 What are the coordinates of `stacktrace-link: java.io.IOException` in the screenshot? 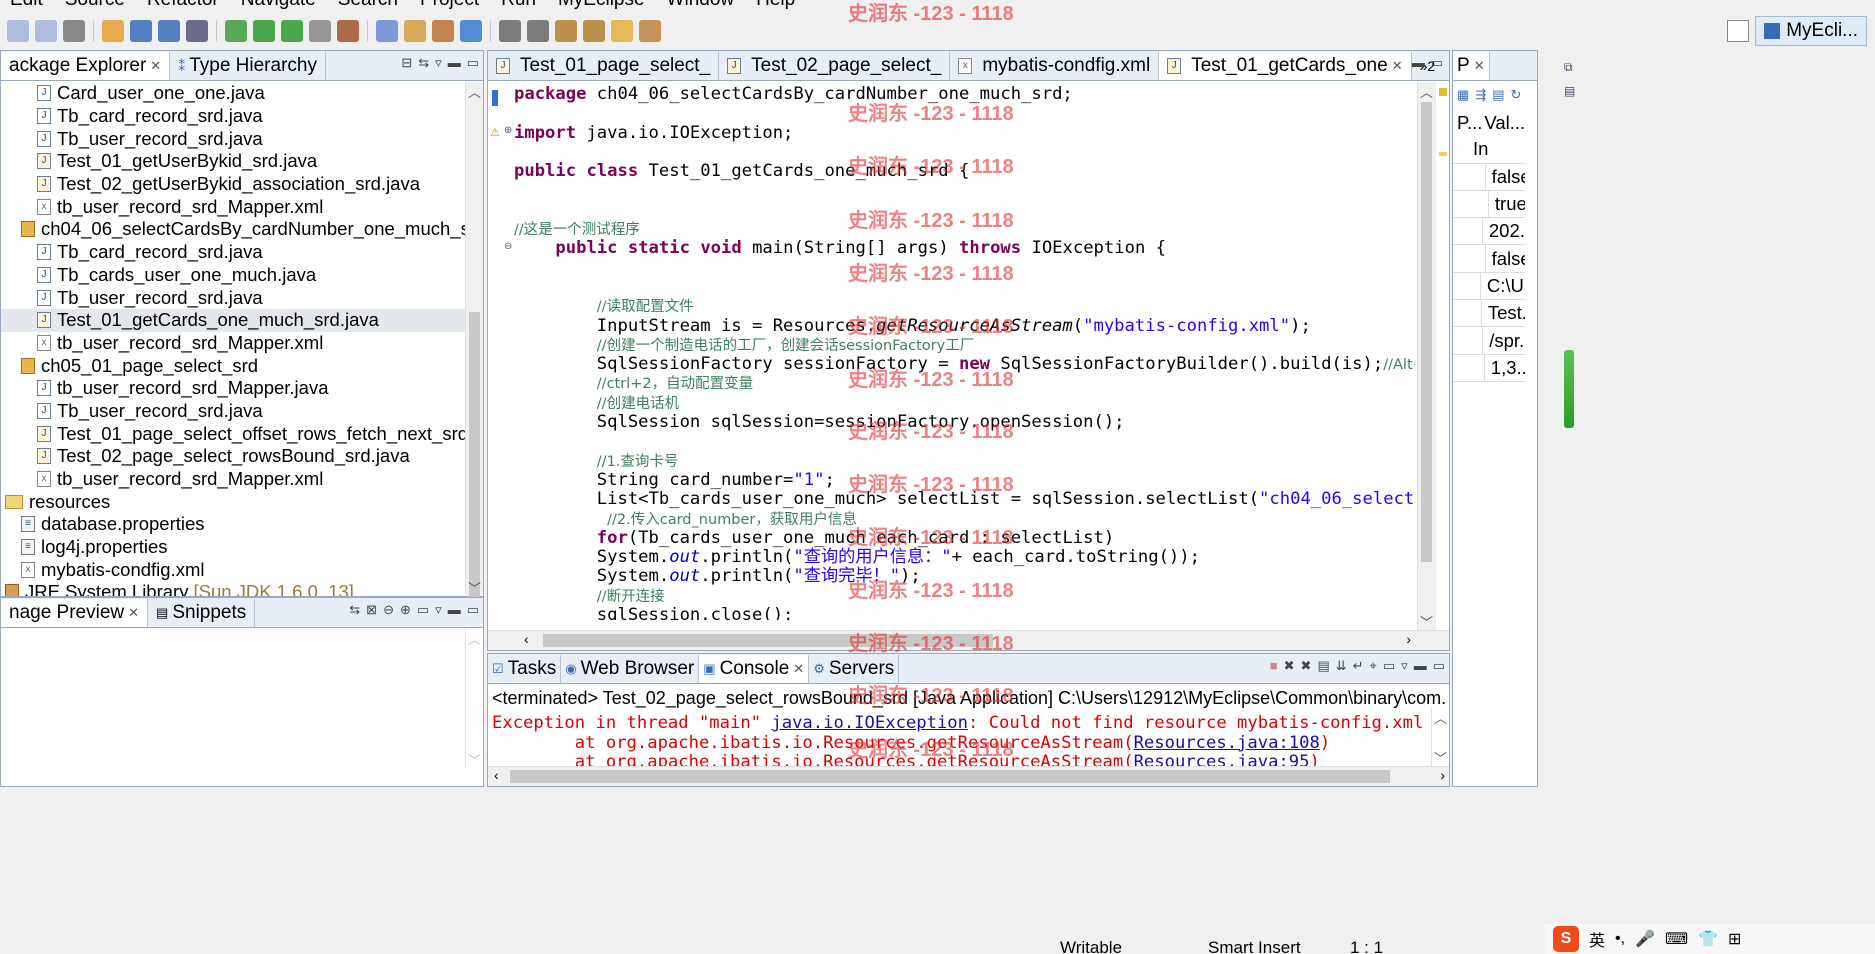 It's located at (869, 723).